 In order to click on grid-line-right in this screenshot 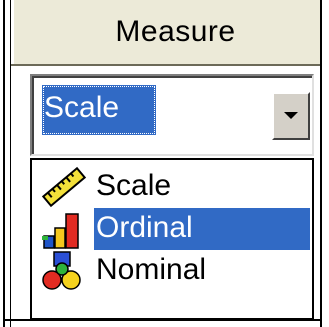, I will do `click(321, 163)`.